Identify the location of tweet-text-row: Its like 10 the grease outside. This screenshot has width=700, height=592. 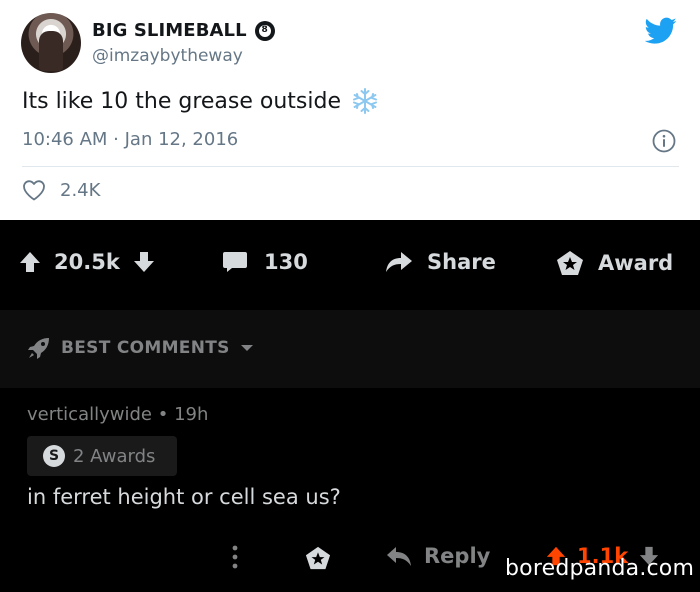
(200, 101).